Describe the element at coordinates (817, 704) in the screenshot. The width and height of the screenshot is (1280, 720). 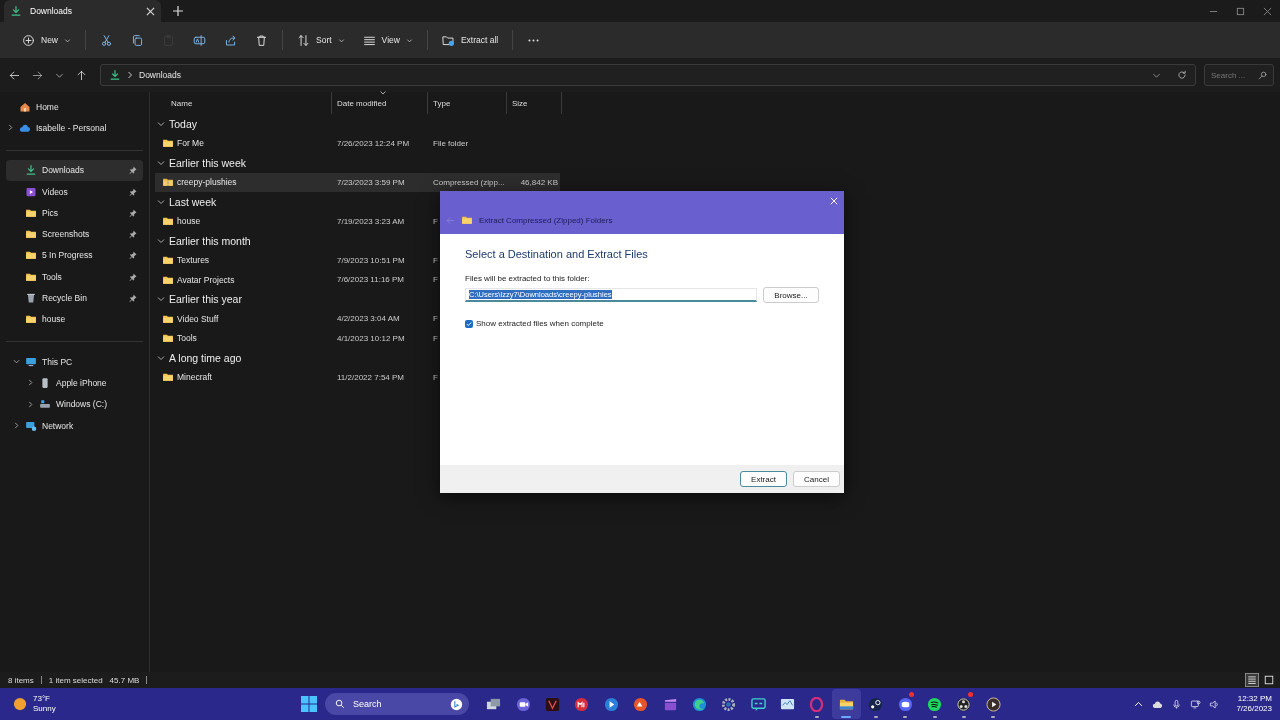
I see `ring-icon` at that location.